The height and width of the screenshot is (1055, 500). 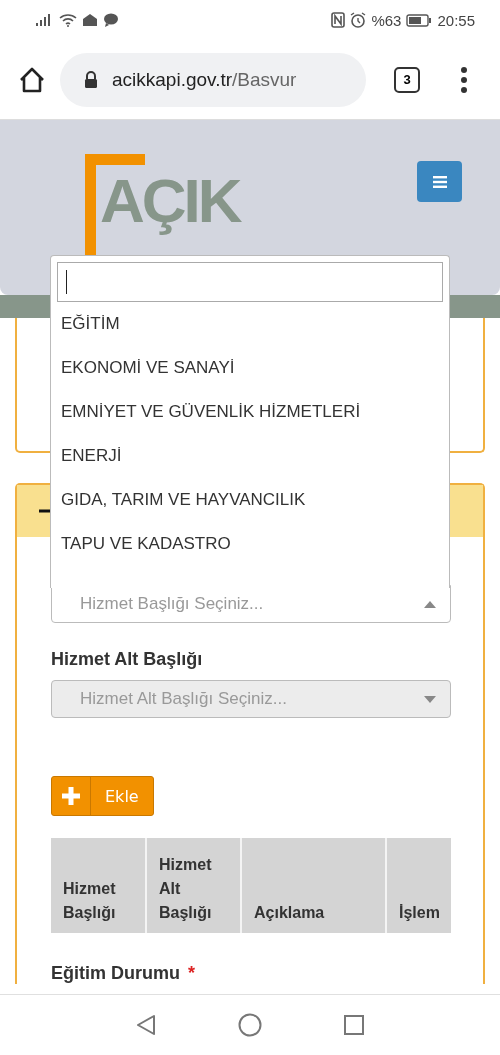 I want to click on home-signal-icon, so click(x=90, y=20).